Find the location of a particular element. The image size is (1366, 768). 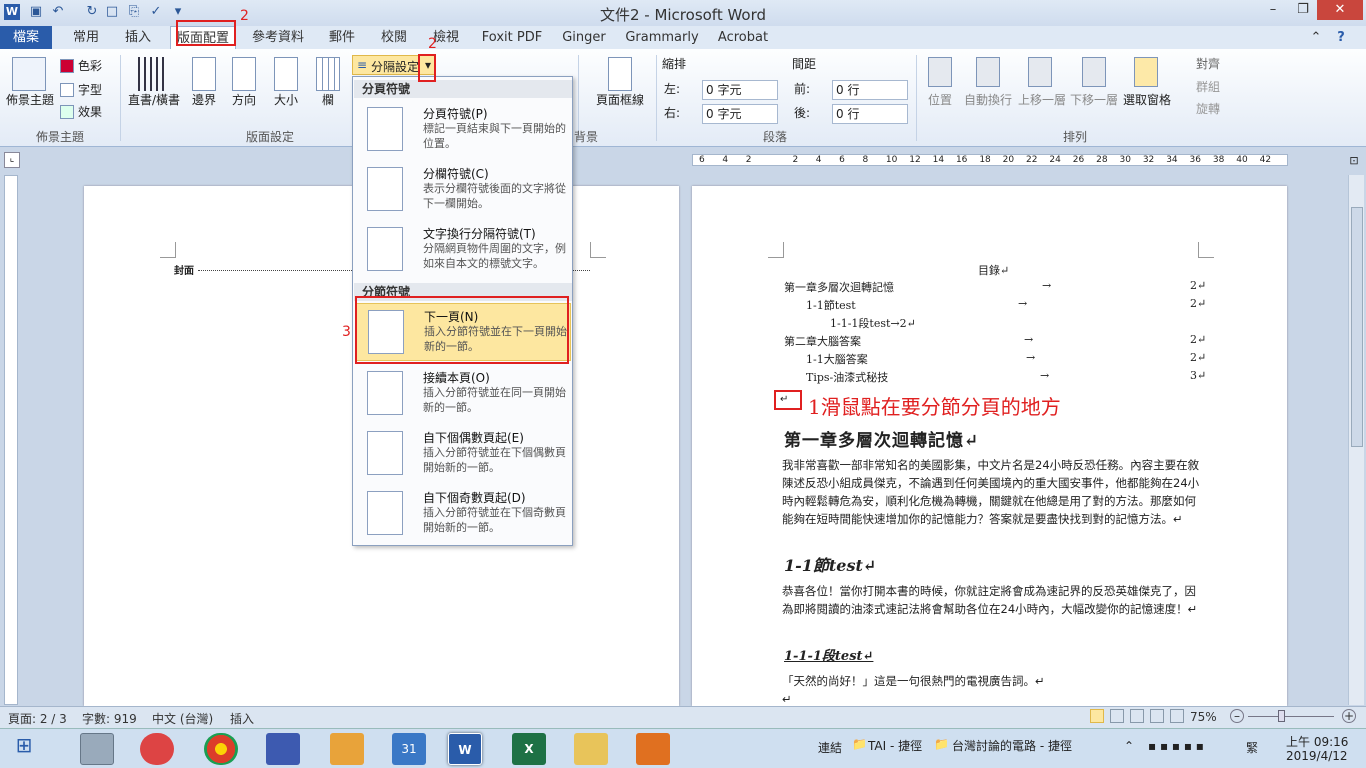

wrap-text-button: 自動換行 is located at coordinates (988, 100).